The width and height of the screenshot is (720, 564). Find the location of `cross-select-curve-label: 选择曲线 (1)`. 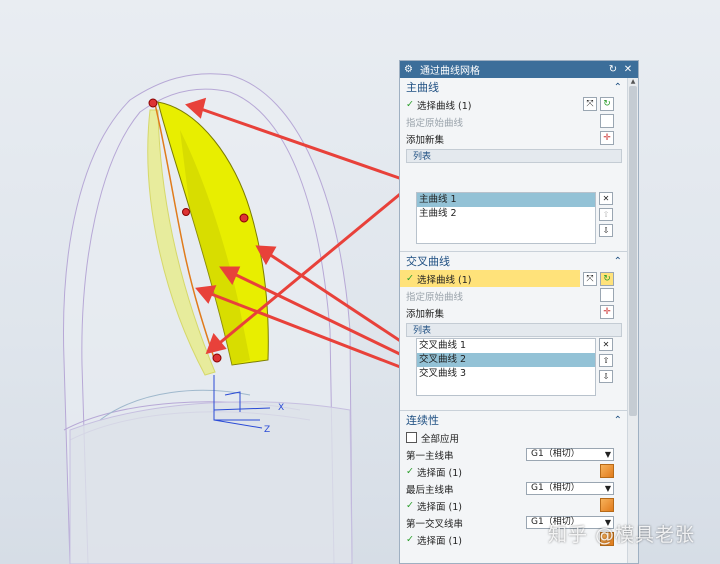

cross-select-curve-label: 选择曲线 (1) is located at coordinates (444, 280).